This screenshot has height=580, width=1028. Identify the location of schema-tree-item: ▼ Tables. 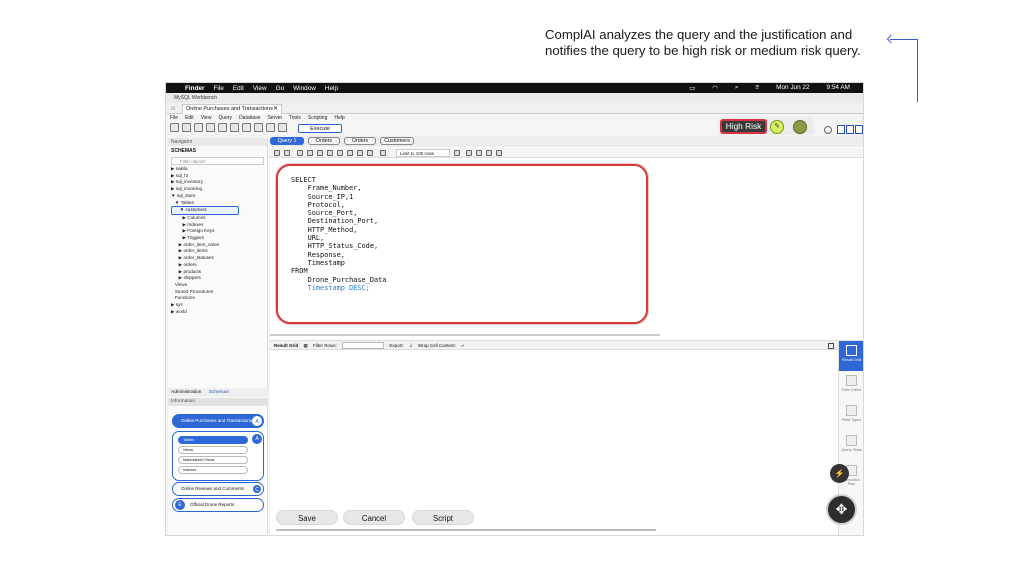
(219, 203).